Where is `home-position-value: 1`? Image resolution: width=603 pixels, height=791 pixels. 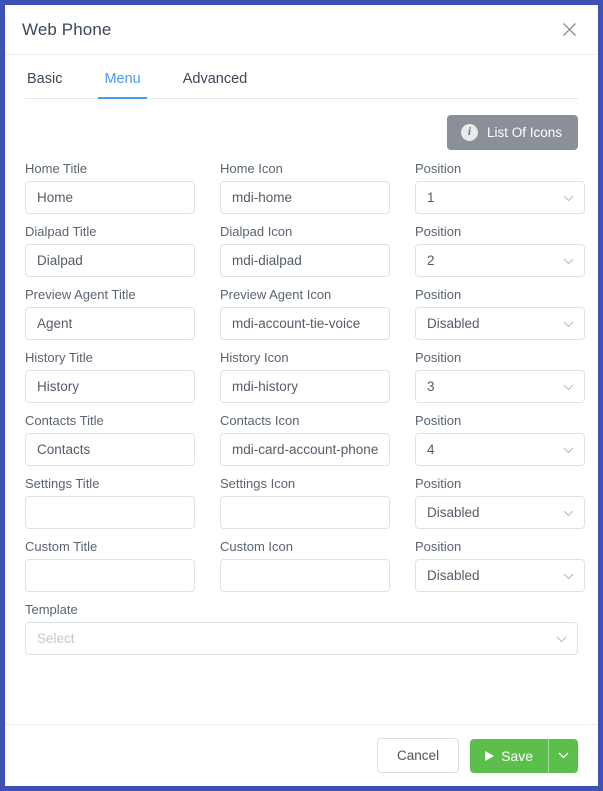 home-position-value: 1 is located at coordinates (431, 197).